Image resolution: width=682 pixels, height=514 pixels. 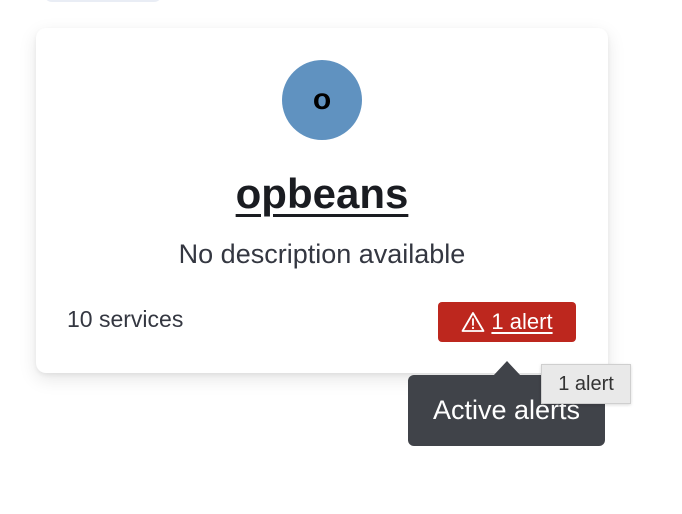 What do you see at coordinates (322, 254) in the screenshot?
I see `card-description: No description available` at bounding box center [322, 254].